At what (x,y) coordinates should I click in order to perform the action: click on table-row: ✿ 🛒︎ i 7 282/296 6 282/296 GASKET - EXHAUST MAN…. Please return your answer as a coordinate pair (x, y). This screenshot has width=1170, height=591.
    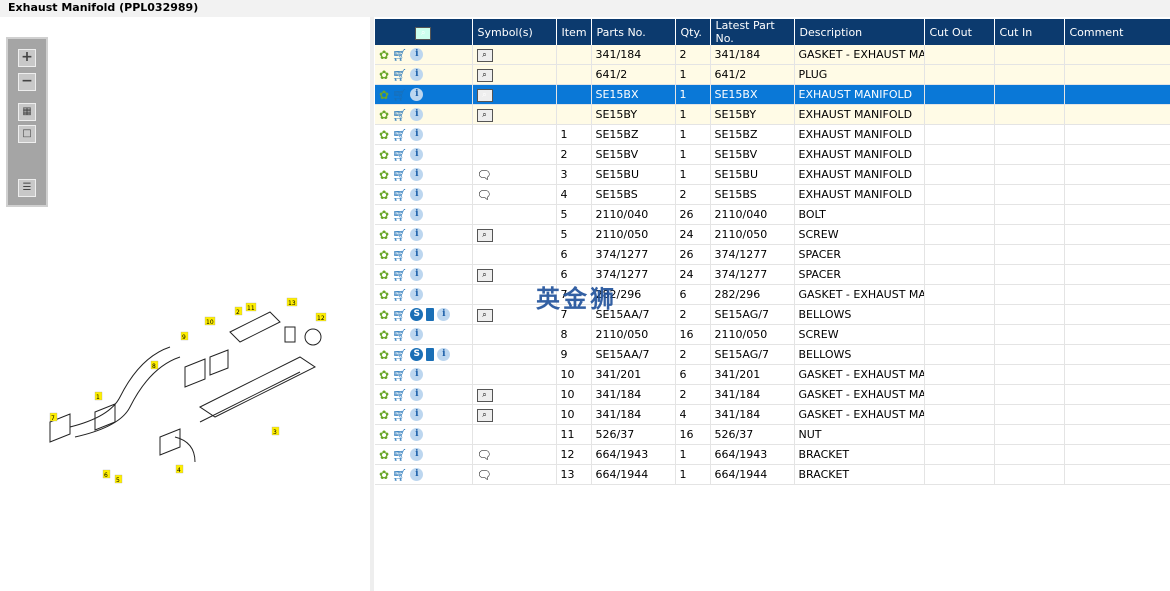
    Looking at the image, I should click on (772, 294).